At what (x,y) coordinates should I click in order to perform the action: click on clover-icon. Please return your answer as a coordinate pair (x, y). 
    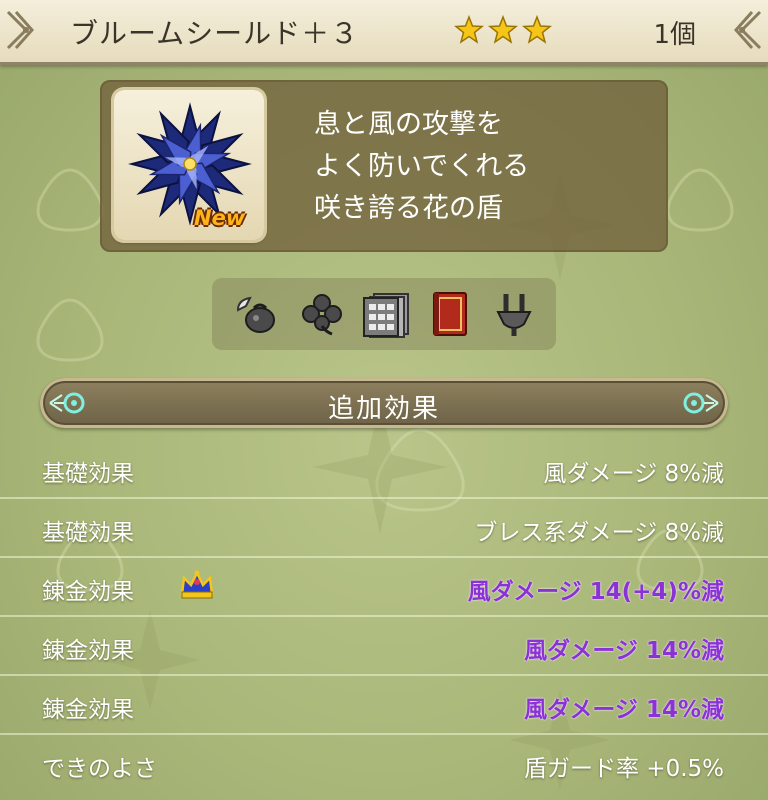
    Looking at the image, I should click on (322, 314).